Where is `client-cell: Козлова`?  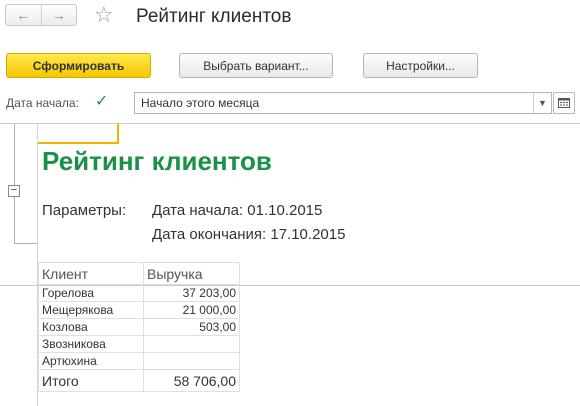
client-cell: Козлова is located at coordinates (91, 327).